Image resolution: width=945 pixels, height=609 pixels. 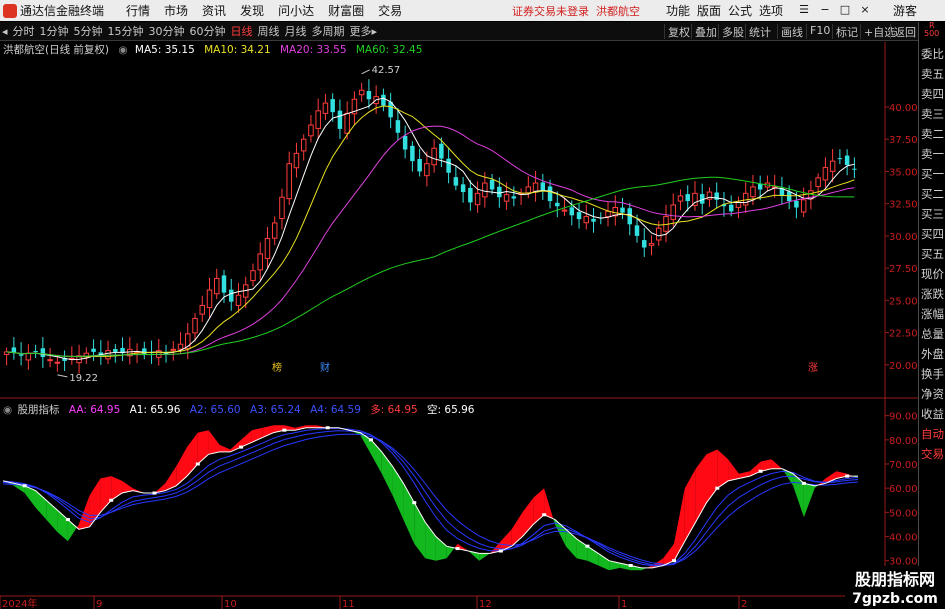 What do you see at coordinates (933, 334) in the screenshot?
I see `side-tab-14: 总量` at bounding box center [933, 334].